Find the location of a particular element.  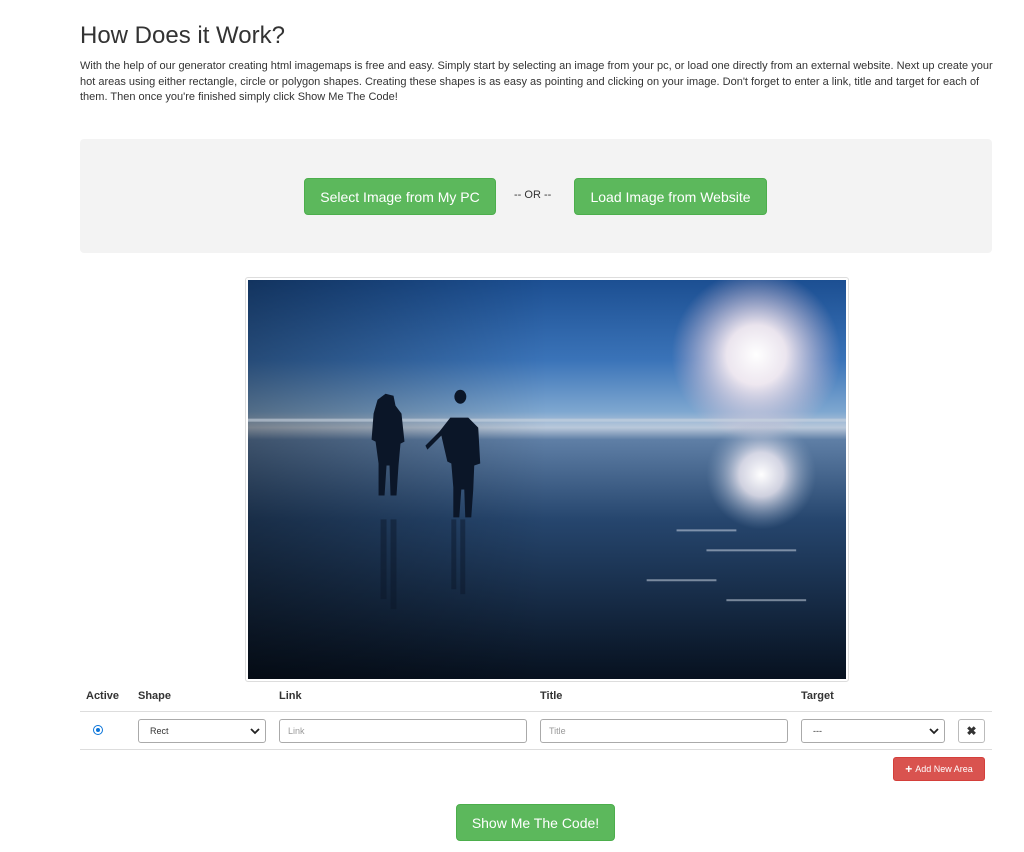

show-code-button: Show Me The Code! is located at coordinates (535, 822).